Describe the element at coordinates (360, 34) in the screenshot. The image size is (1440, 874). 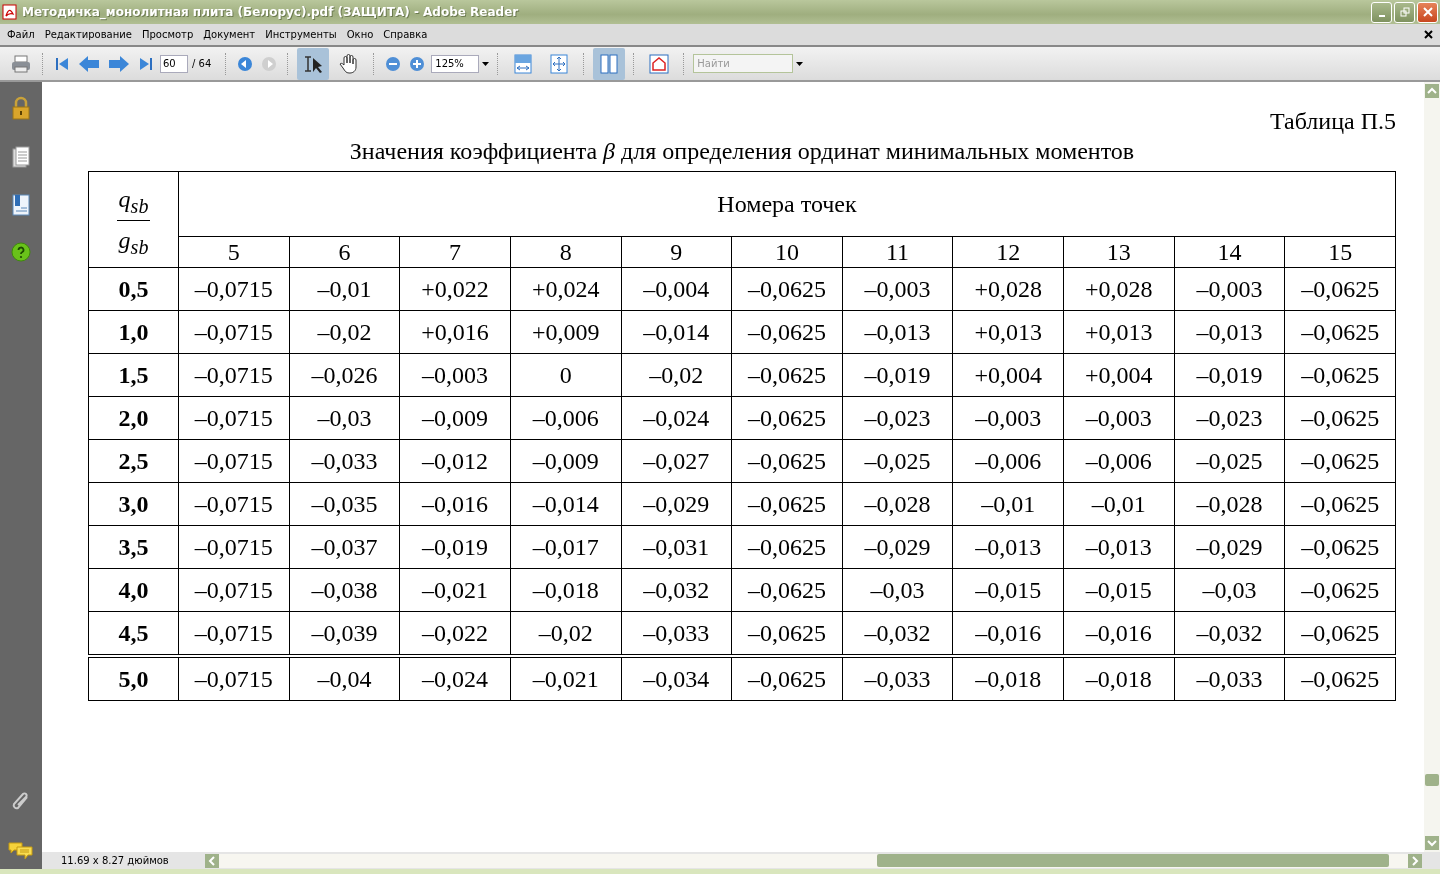
I see `menu-item: Окно` at that location.